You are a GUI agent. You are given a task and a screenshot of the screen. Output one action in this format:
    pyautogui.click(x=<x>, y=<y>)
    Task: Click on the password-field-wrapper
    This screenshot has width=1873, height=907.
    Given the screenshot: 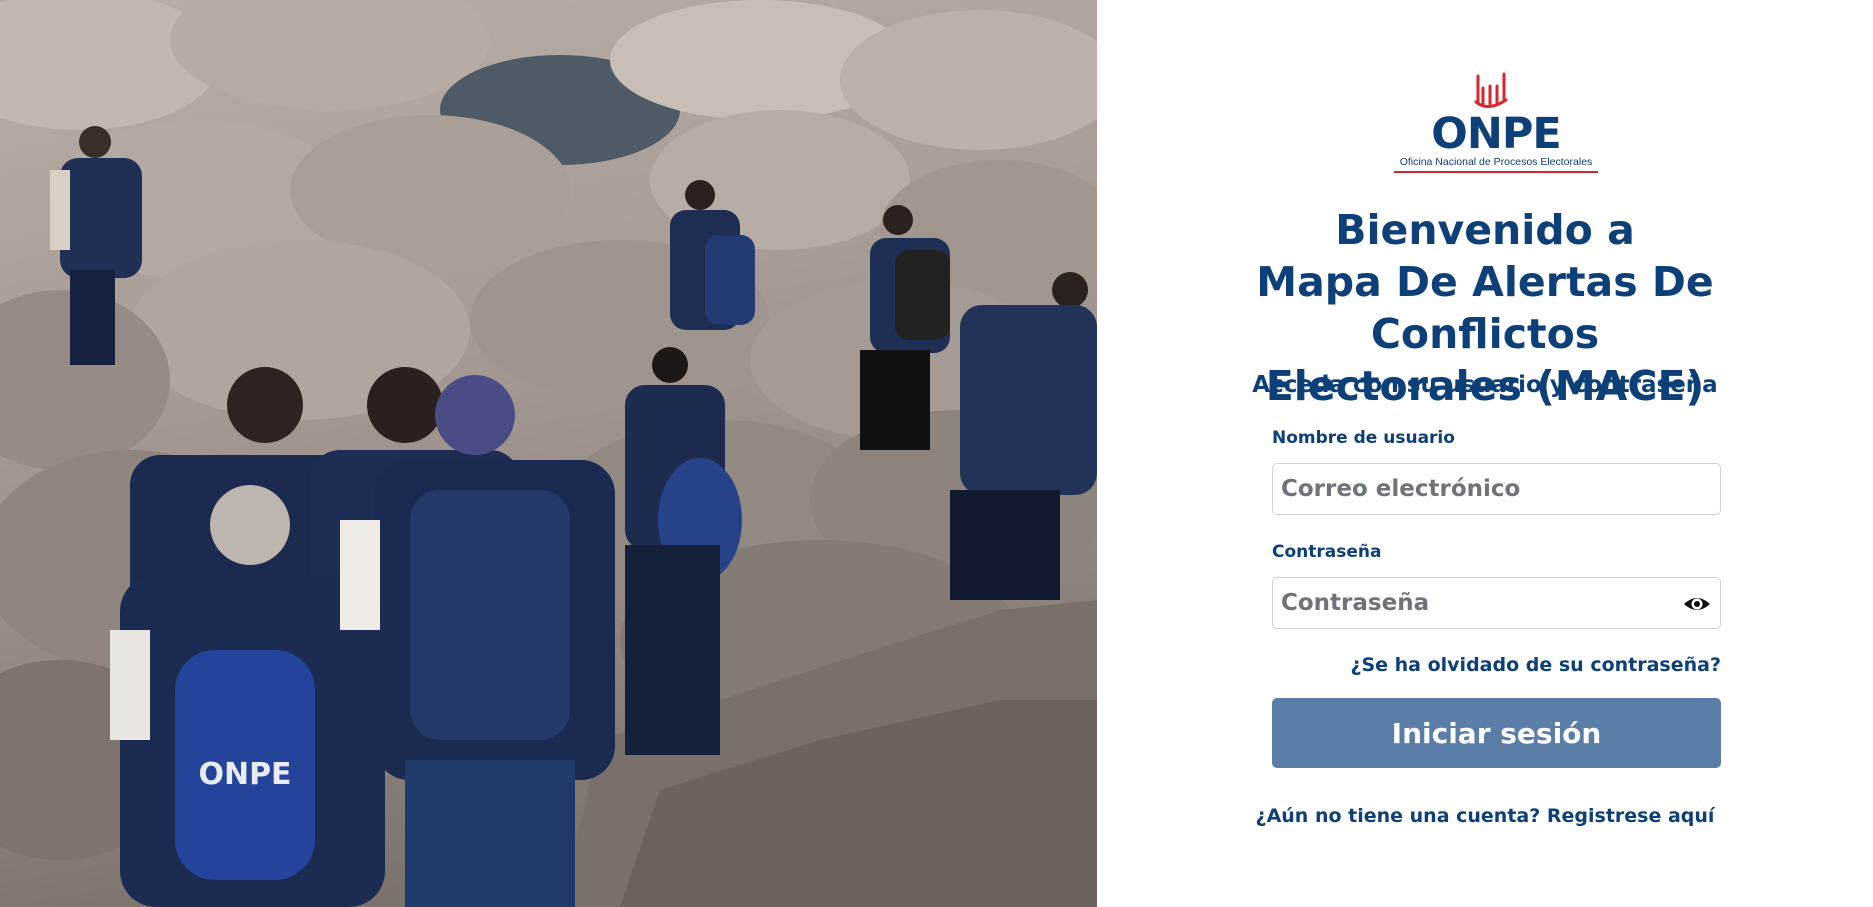 What is the action you would take?
    pyautogui.click(x=1496, y=603)
    